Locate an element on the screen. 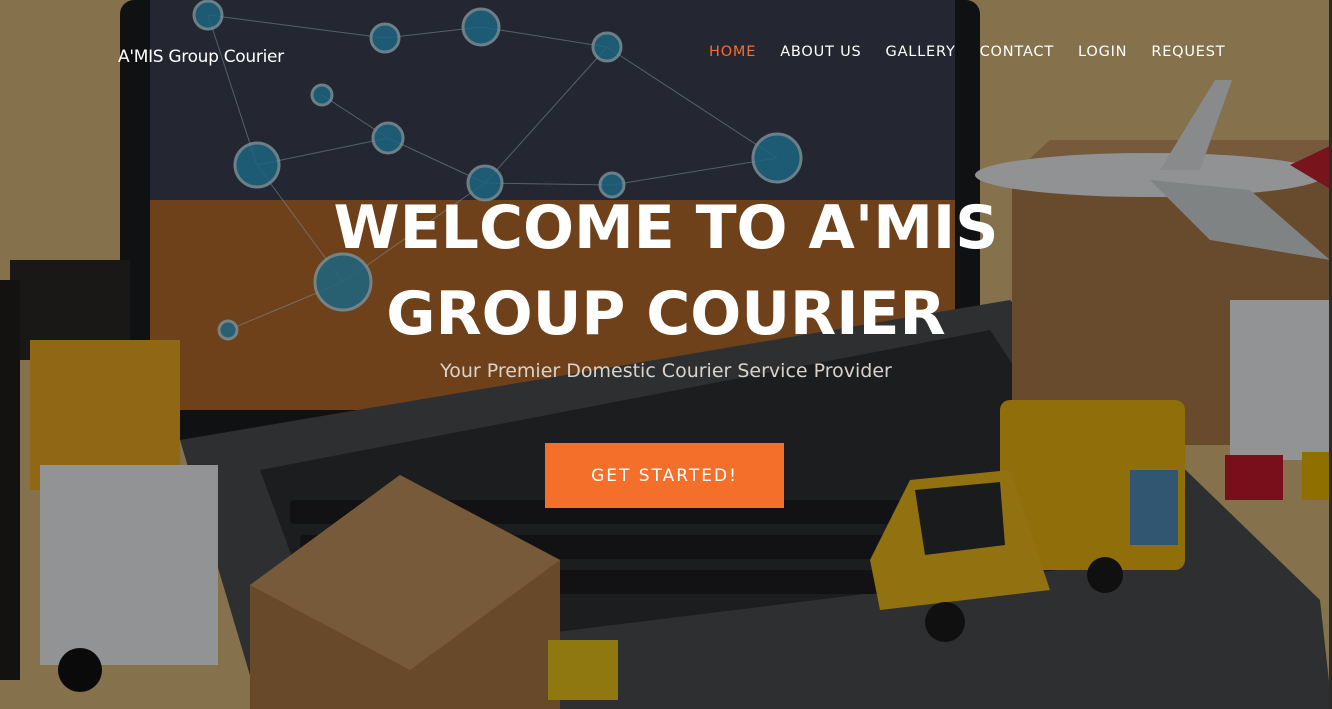 The image size is (1332, 709). hero-title-line2: GROUP COURIER is located at coordinates (666, 314).